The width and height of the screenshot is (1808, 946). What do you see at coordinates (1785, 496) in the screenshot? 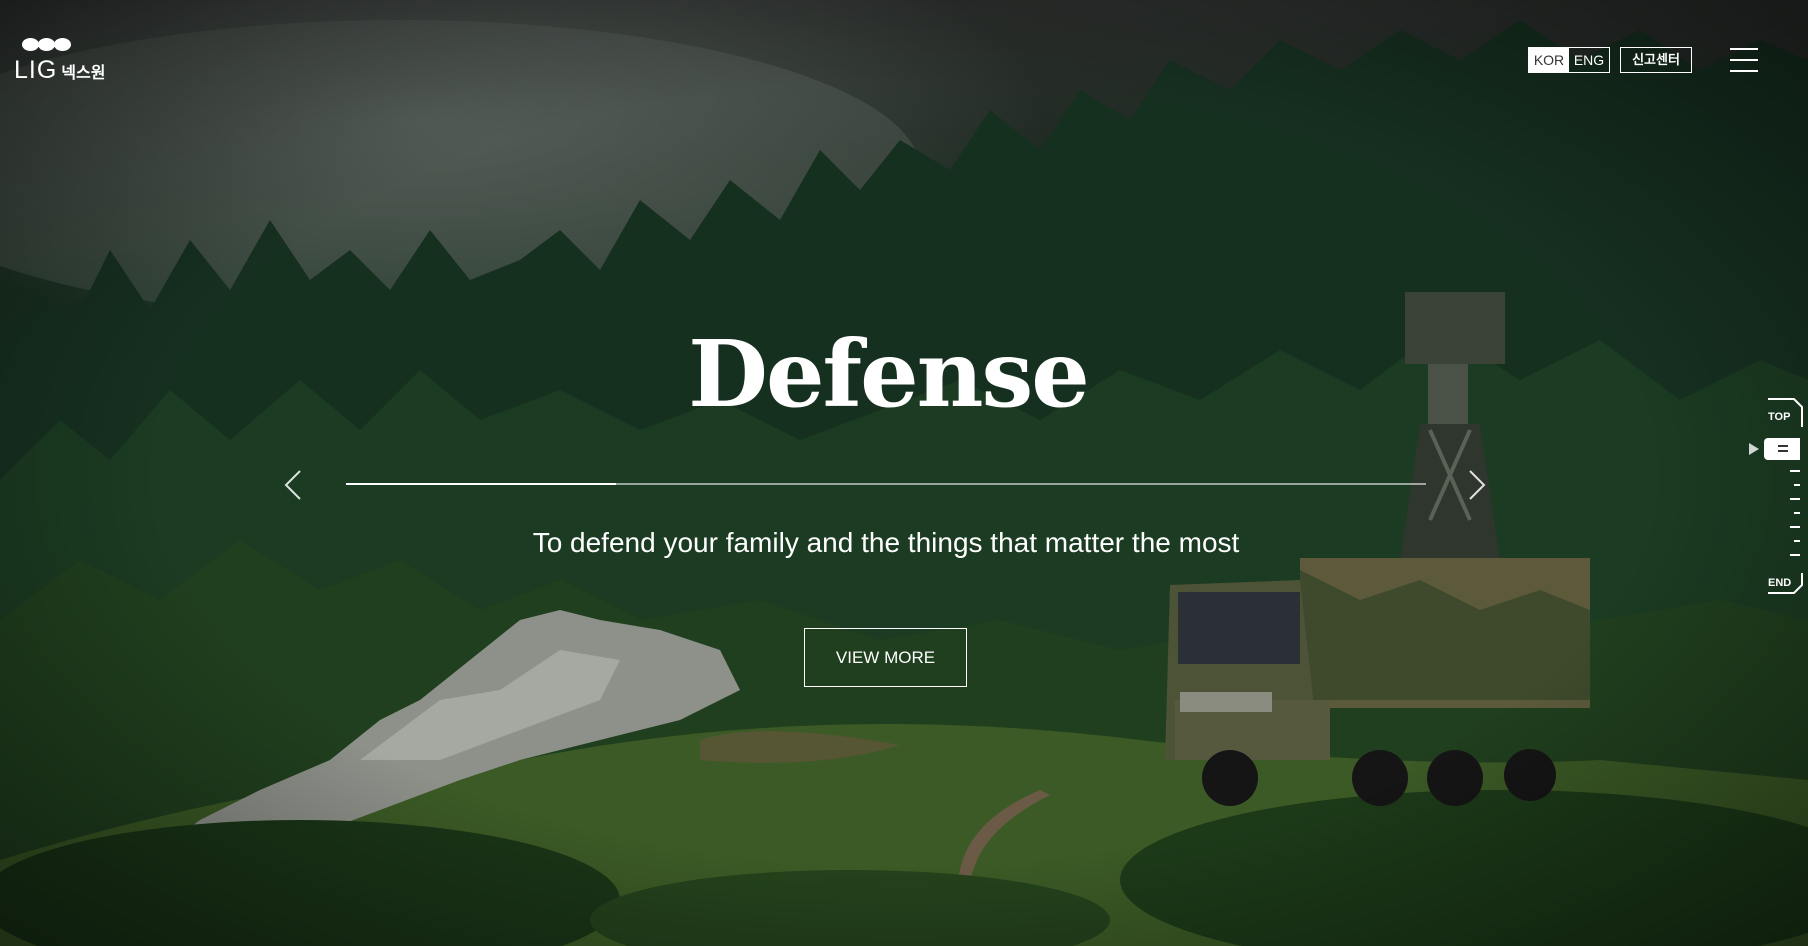
I see `scroll-track-icon` at bounding box center [1785, 496].